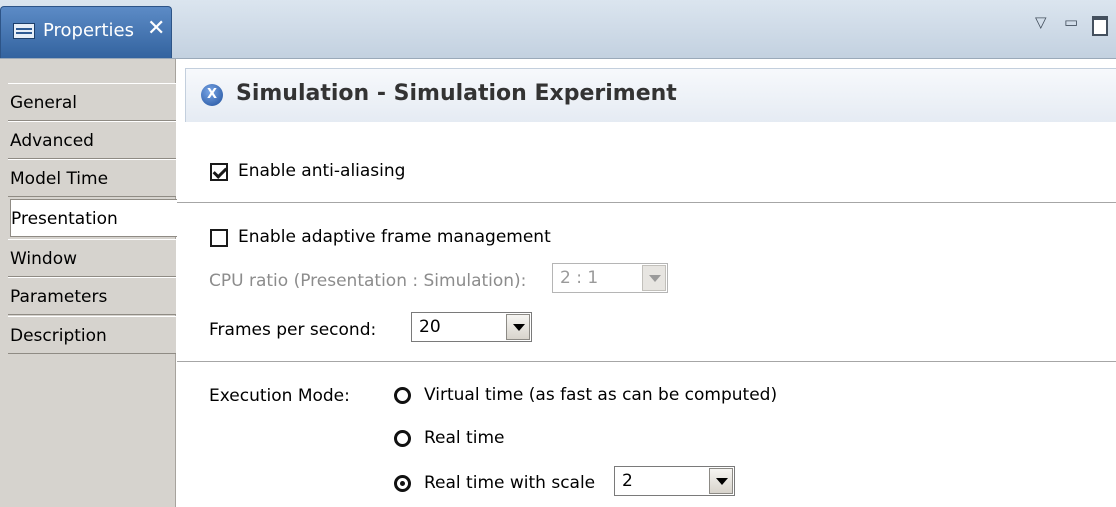  What do you see at coordinates (64, 219) in the screenshot?
I see `sidebar-item-label: Presentation` at bounding box center [64, 219].